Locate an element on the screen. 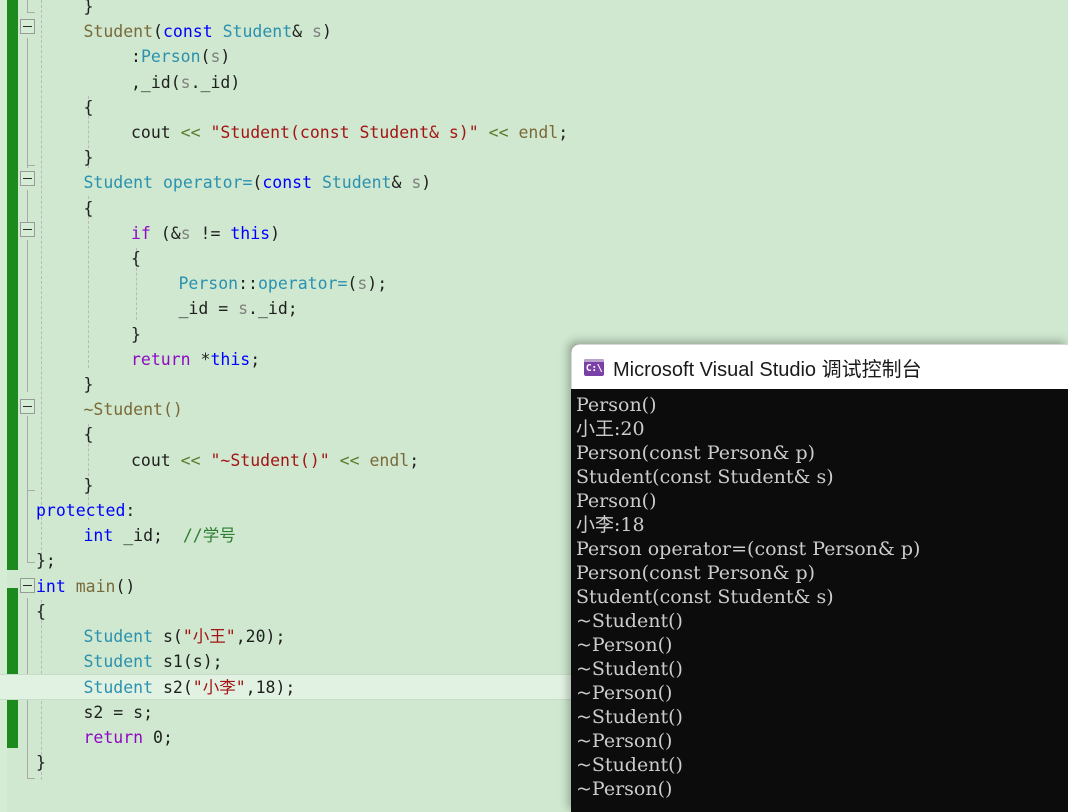  code-token: s2 = s; is located at coordinates (118, 712).